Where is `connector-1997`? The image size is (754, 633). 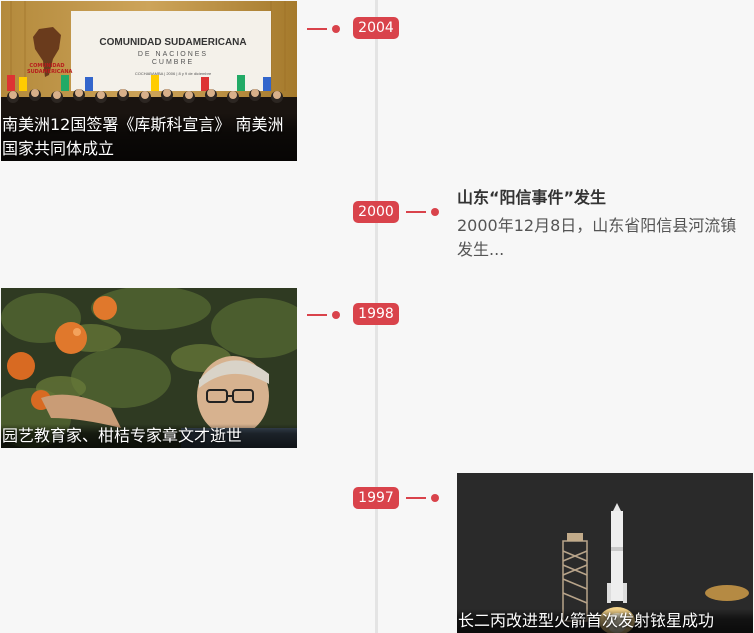 connector-1997 is located at coordinates (416, 498).